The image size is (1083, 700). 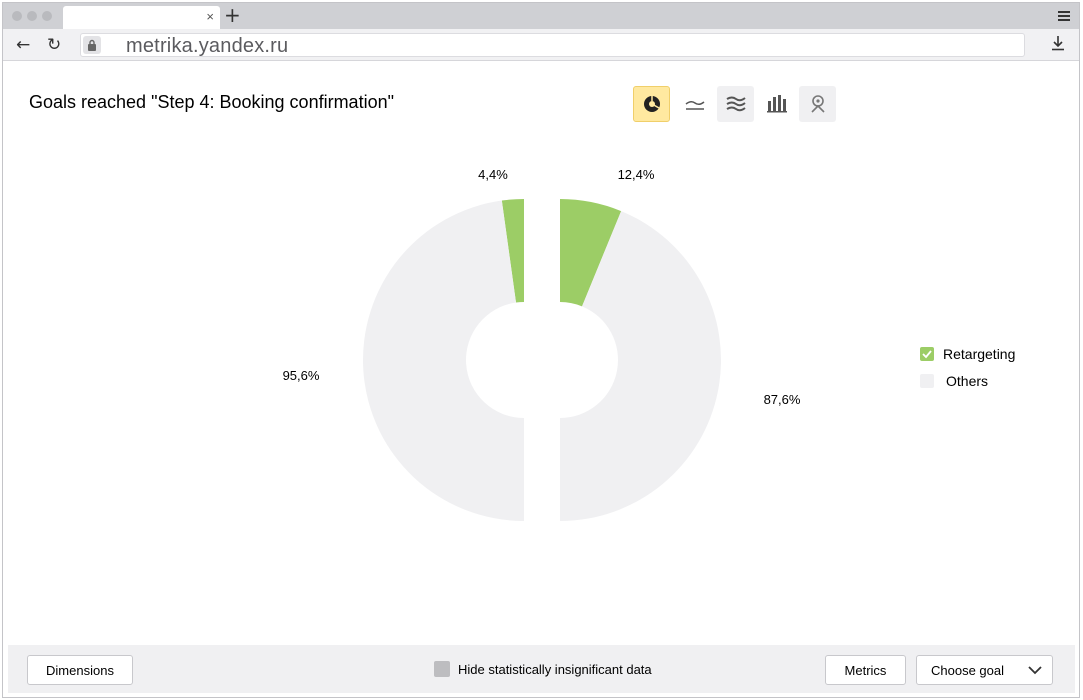 What do you see at coordinates (1035, 670) in the screenshot?
I see `chevron-down-icon` at bounding box center [1035, 670].